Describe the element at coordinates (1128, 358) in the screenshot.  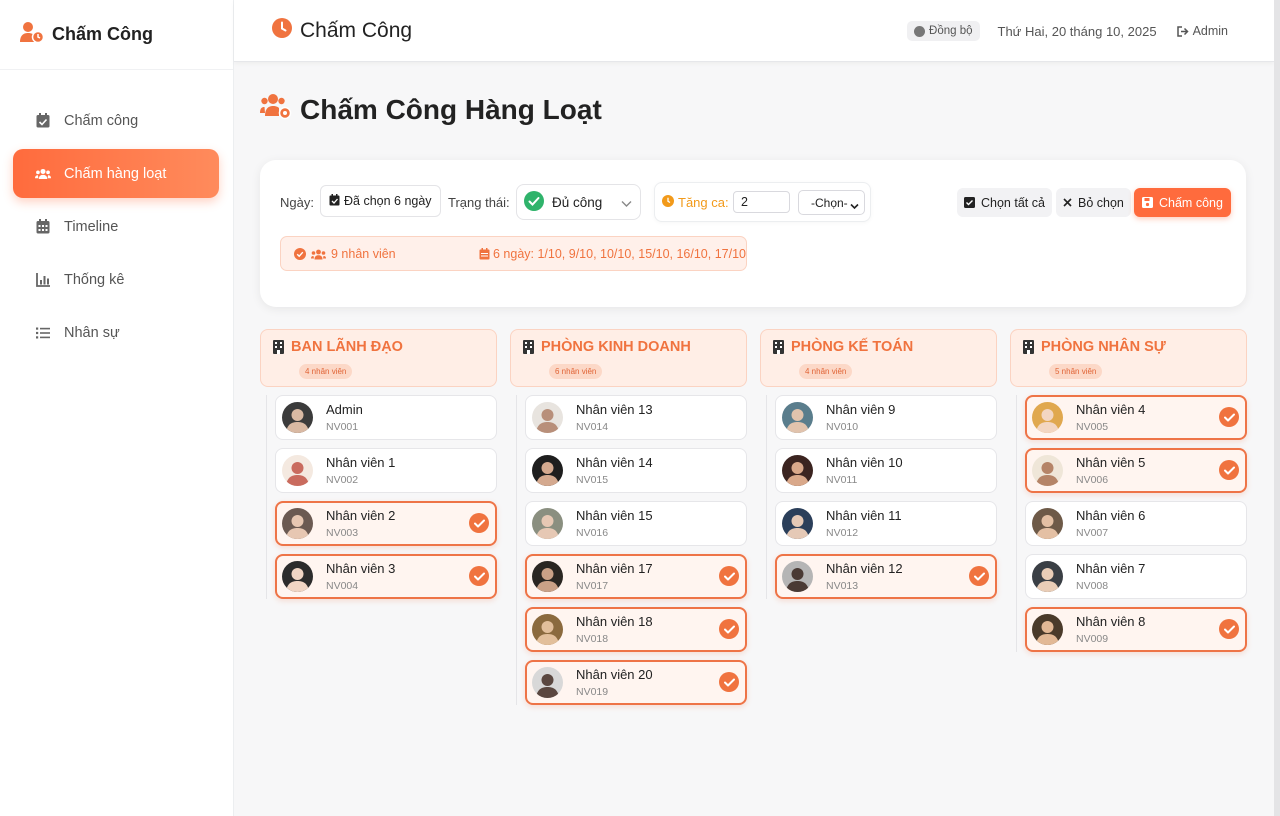
I see `department-header: PHÒNG NHÂN SỰ 5 nhân viên` at that location.